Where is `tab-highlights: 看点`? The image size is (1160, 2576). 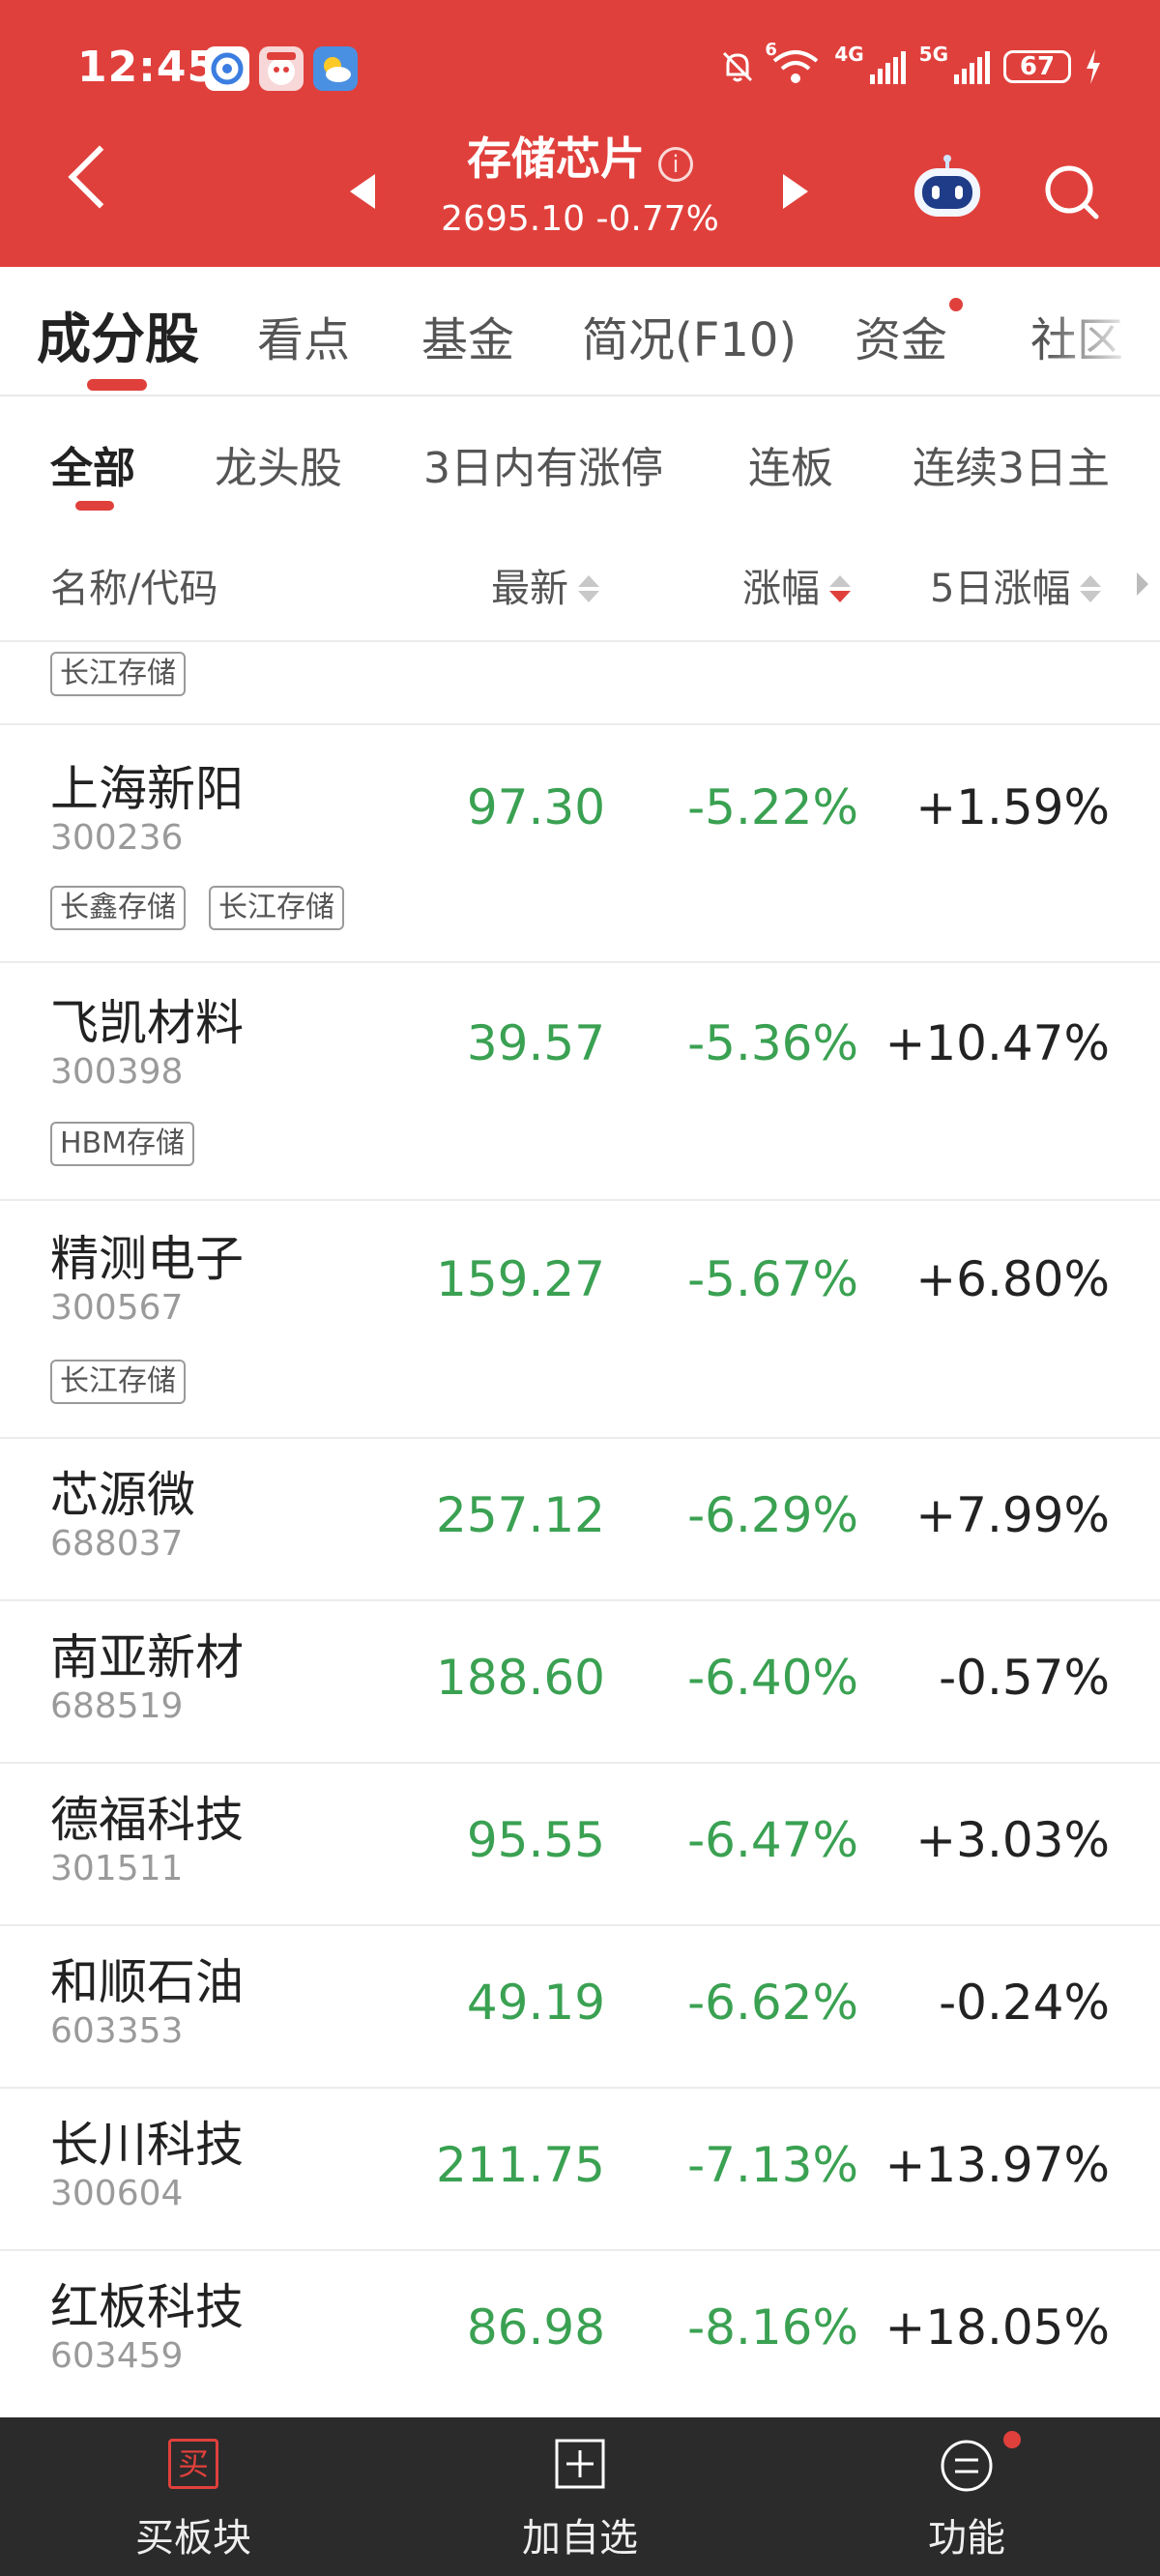
tab-highlights: 看点 is located at coordinates (304, 335).